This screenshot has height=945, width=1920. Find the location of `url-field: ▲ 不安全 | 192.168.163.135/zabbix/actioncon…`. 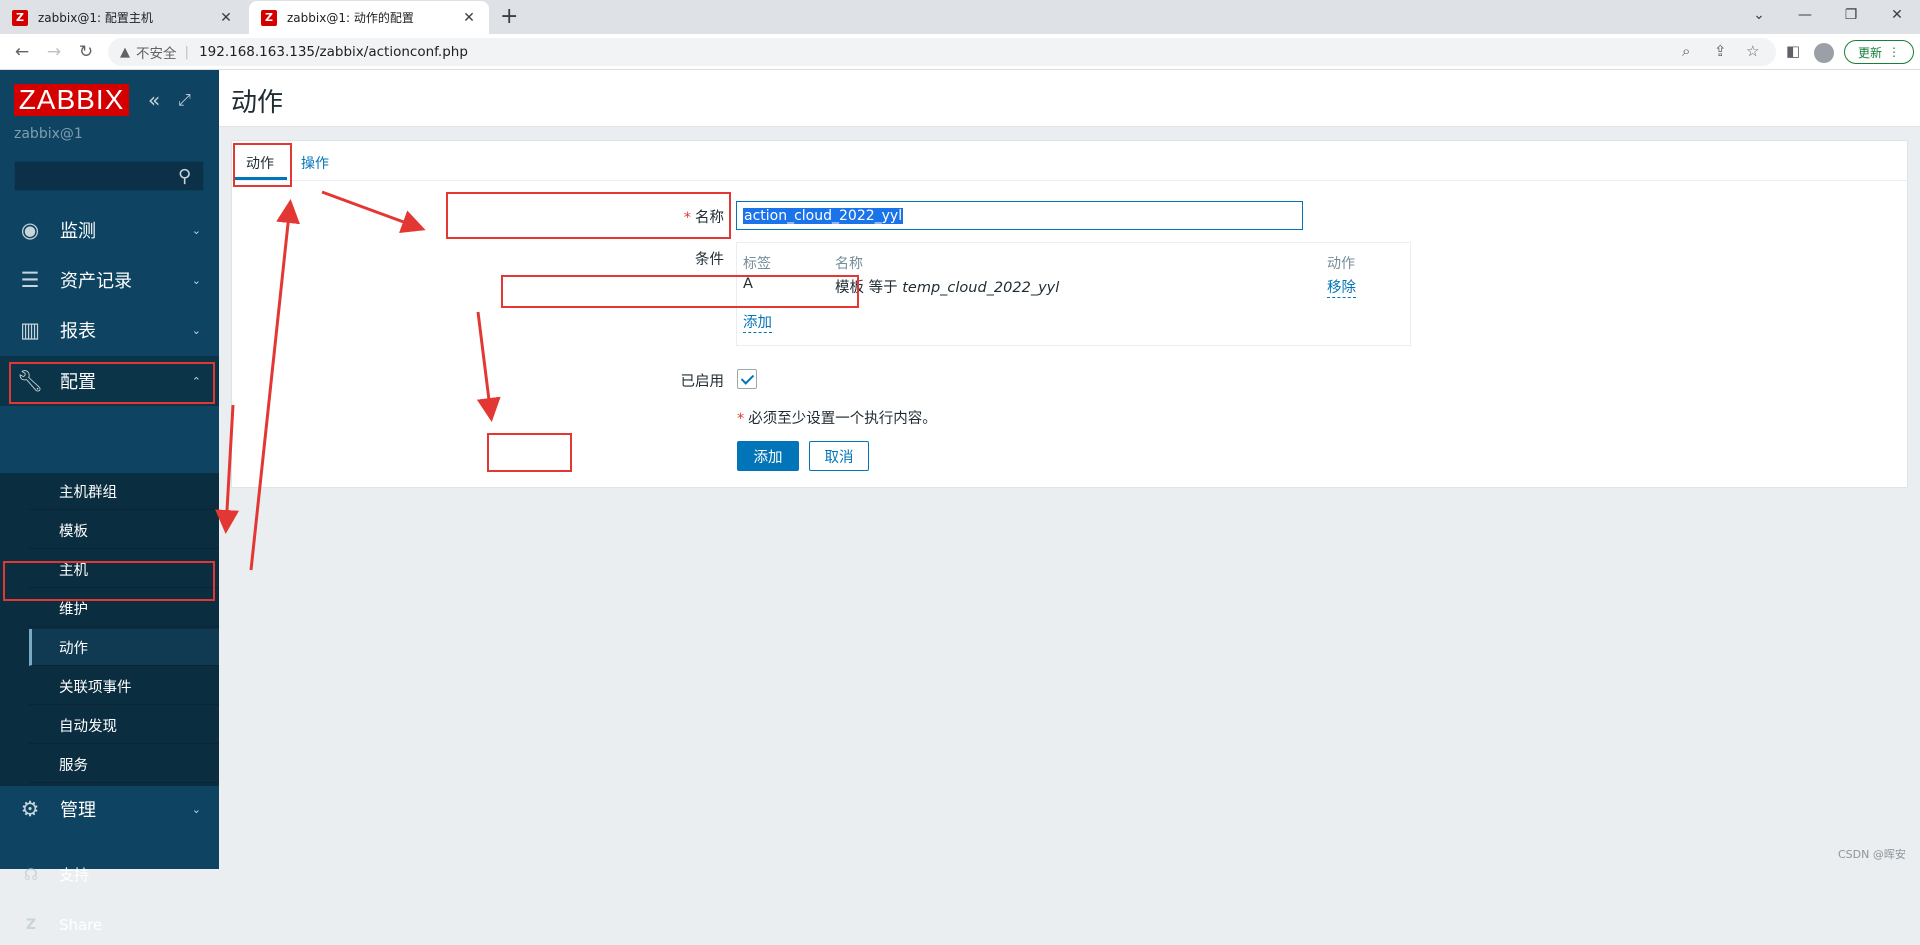

url-field: ▲ 不安全 | 192.168.163.135/zabbix/actioncon… is located at coordinates (942, 52).